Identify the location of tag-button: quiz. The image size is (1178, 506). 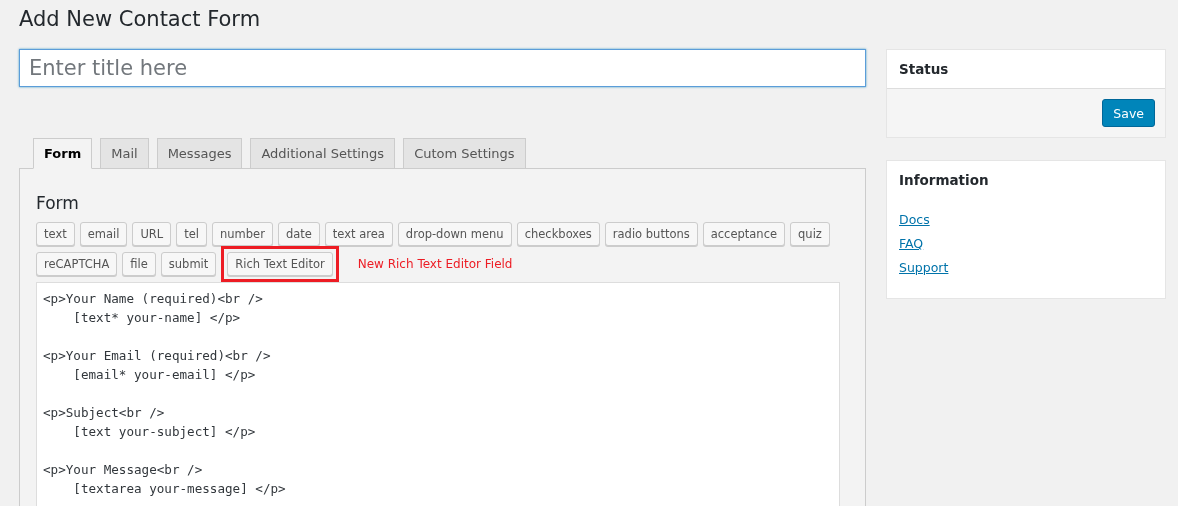
(810, 234).